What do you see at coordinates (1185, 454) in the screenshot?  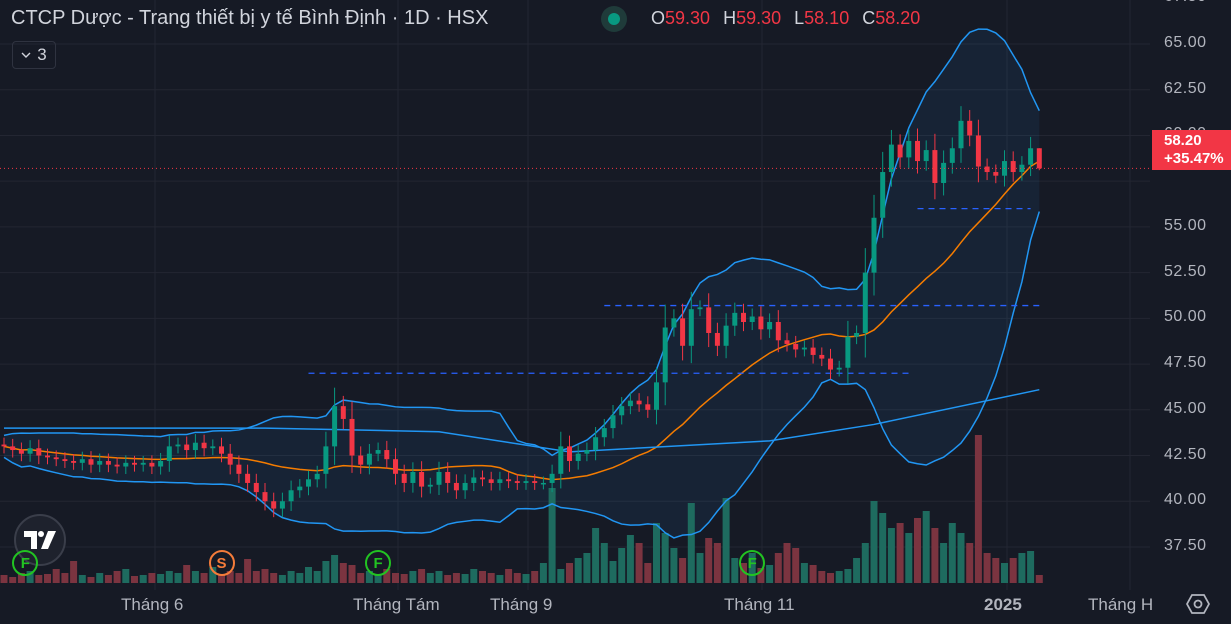 I see `price-tick: 42.50` at bounding box center [1185, 454].